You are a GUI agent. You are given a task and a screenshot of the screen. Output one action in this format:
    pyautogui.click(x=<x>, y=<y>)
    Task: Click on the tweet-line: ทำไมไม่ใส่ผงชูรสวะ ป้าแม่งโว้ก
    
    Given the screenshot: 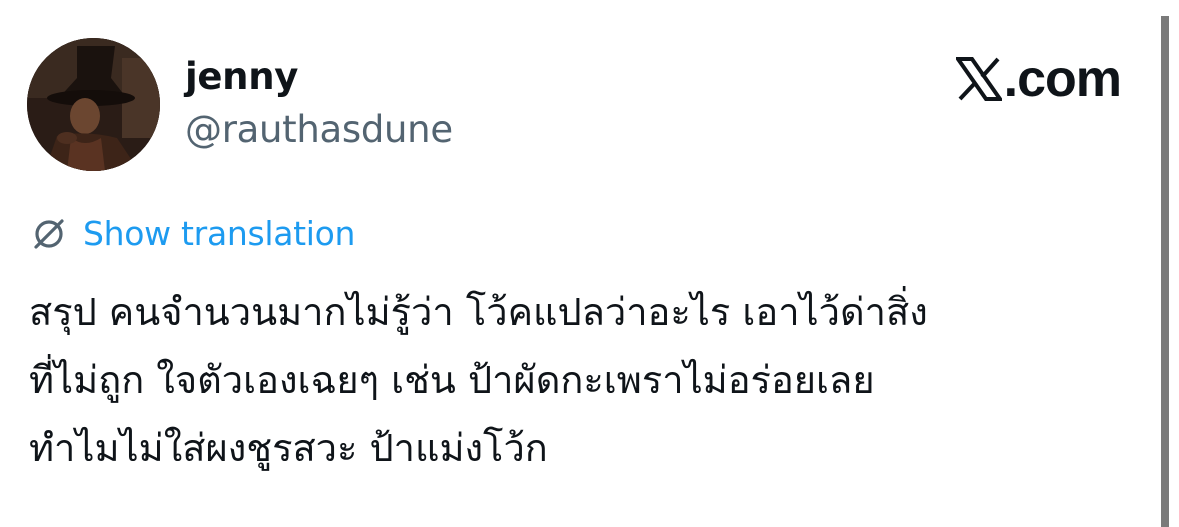 What is the action you would take?
    pyautogui.click(x=288, y=448)
    